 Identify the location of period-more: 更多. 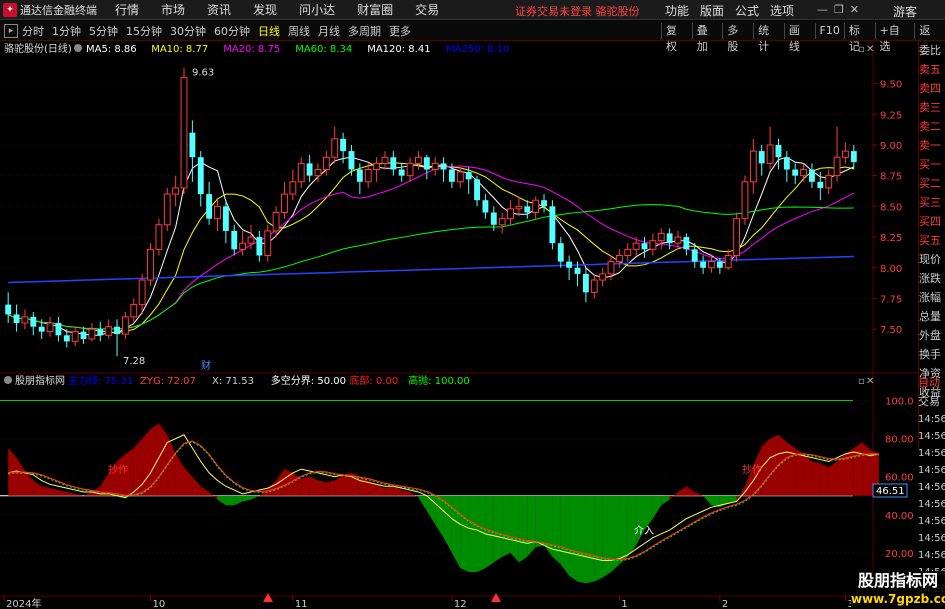
(400, 31).